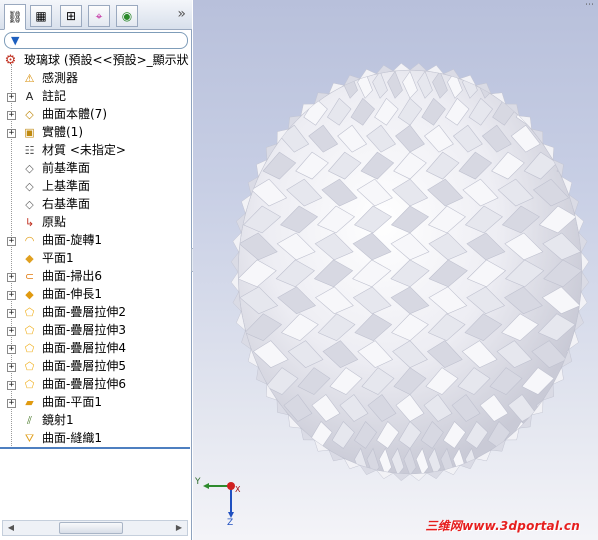 Image resolution: width=598 pixels, height=540 pixels. I want to click on tree-item: ◇ 右基準面, so click(95, 205).